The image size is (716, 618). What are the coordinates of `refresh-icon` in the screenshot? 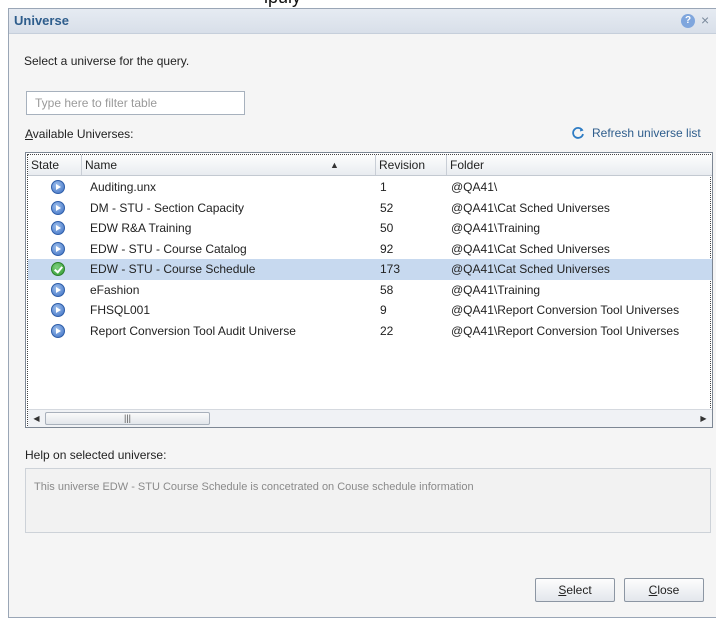 It's located at (578, 133).